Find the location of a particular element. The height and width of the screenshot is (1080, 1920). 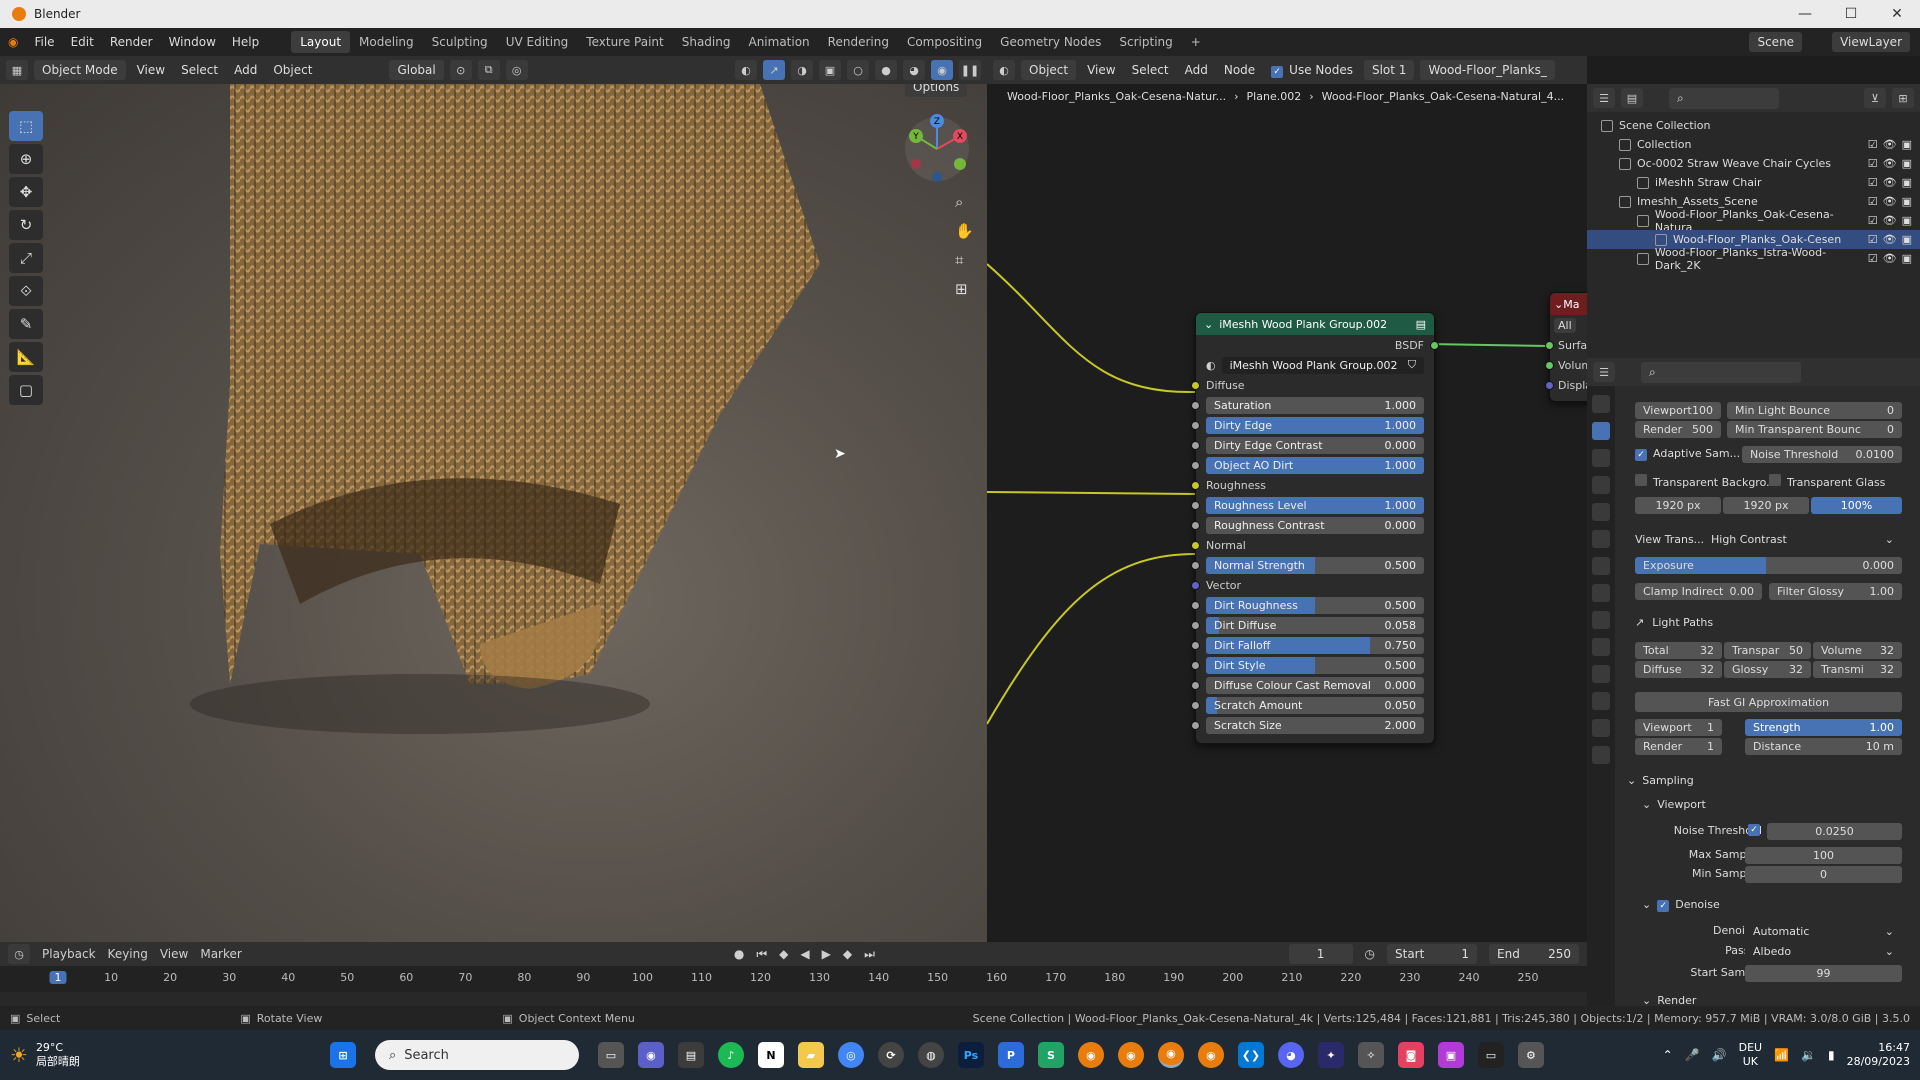

resolution-y-field: 1920 px is located at coordinates (1766, 505).